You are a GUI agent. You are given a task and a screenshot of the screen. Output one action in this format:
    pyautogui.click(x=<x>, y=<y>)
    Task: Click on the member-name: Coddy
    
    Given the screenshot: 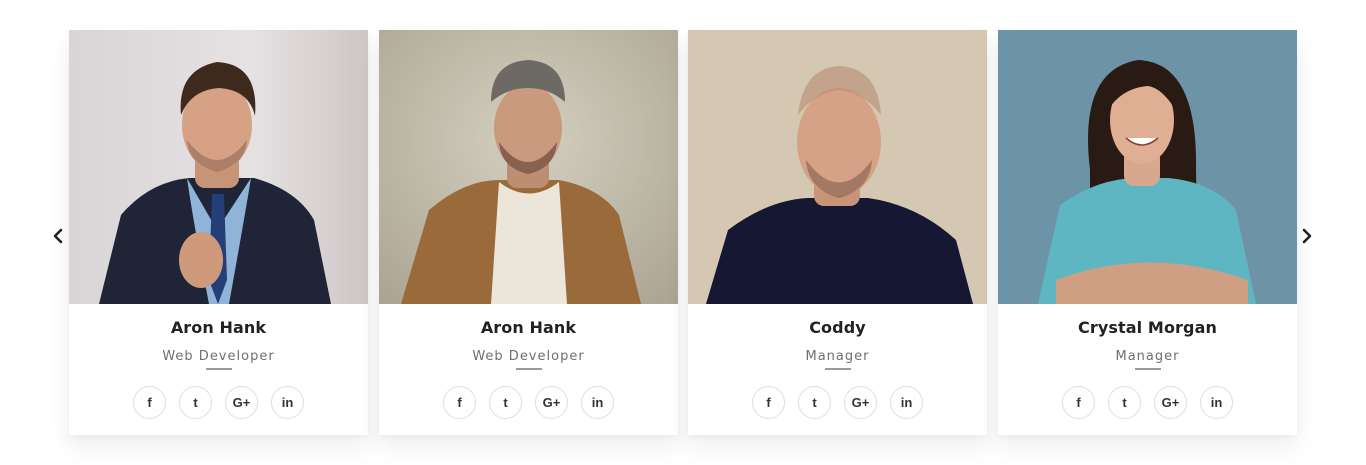 What is the action you would take?
    pyautogui.click(x=837, y=327)
    